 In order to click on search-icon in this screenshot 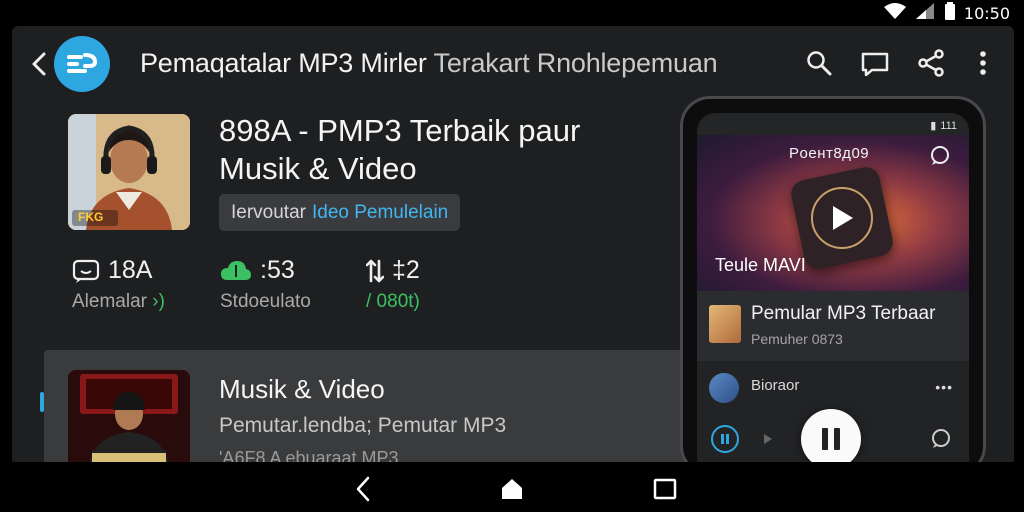, I will do `click(819, 63)`.